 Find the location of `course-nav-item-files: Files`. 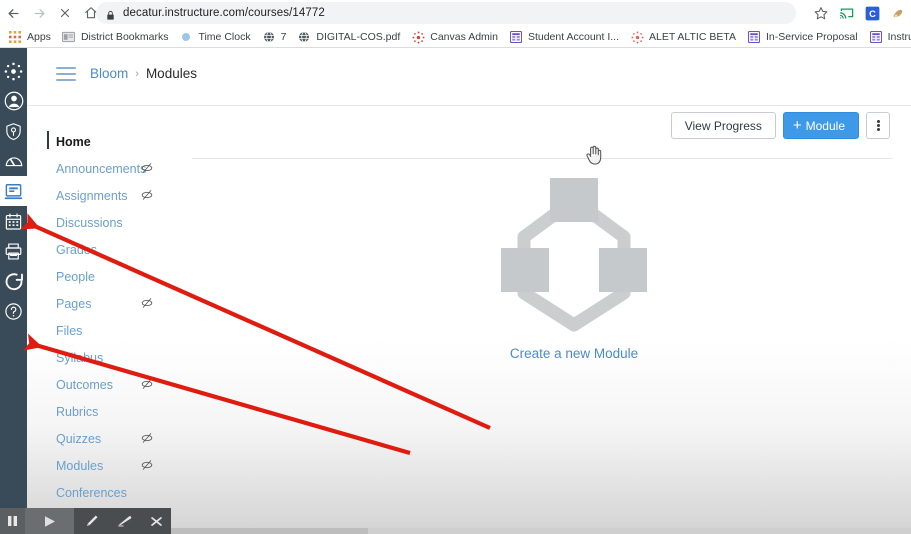

course-nav-item-files: Files is located at coordinates (107, 330).